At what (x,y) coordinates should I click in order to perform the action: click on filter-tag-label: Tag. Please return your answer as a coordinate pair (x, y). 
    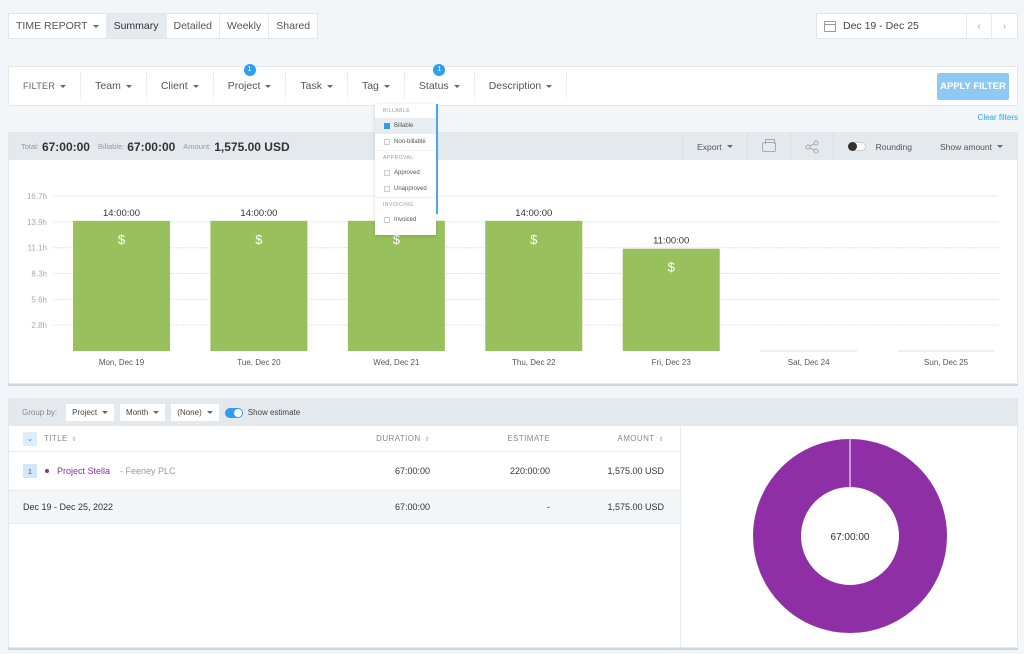
    Looking at the image, I should click on (370, 86).